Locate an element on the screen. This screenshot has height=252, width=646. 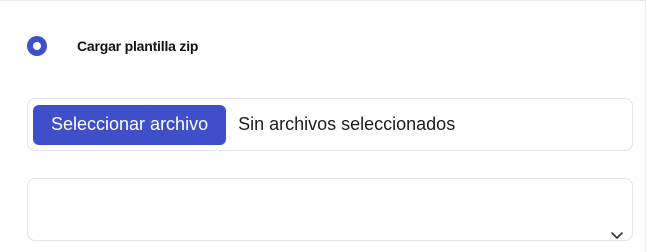
radio-selected-dot is located at coordinates (37, 46).